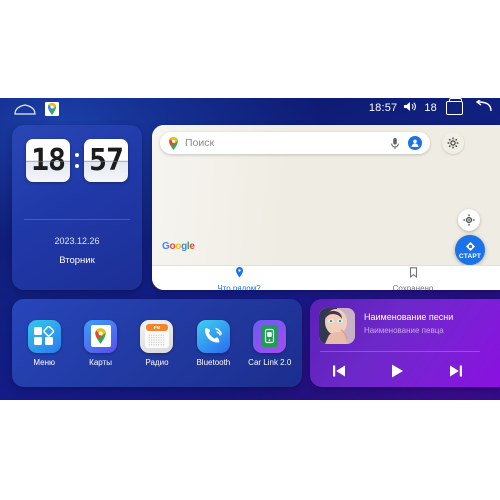 The height and width of the screenshot is (500, 500). What do you see at coordinates (413, 287) in the screenshot?
I see `map-tab-label: Сохранено` at bounding box center [413, 287].